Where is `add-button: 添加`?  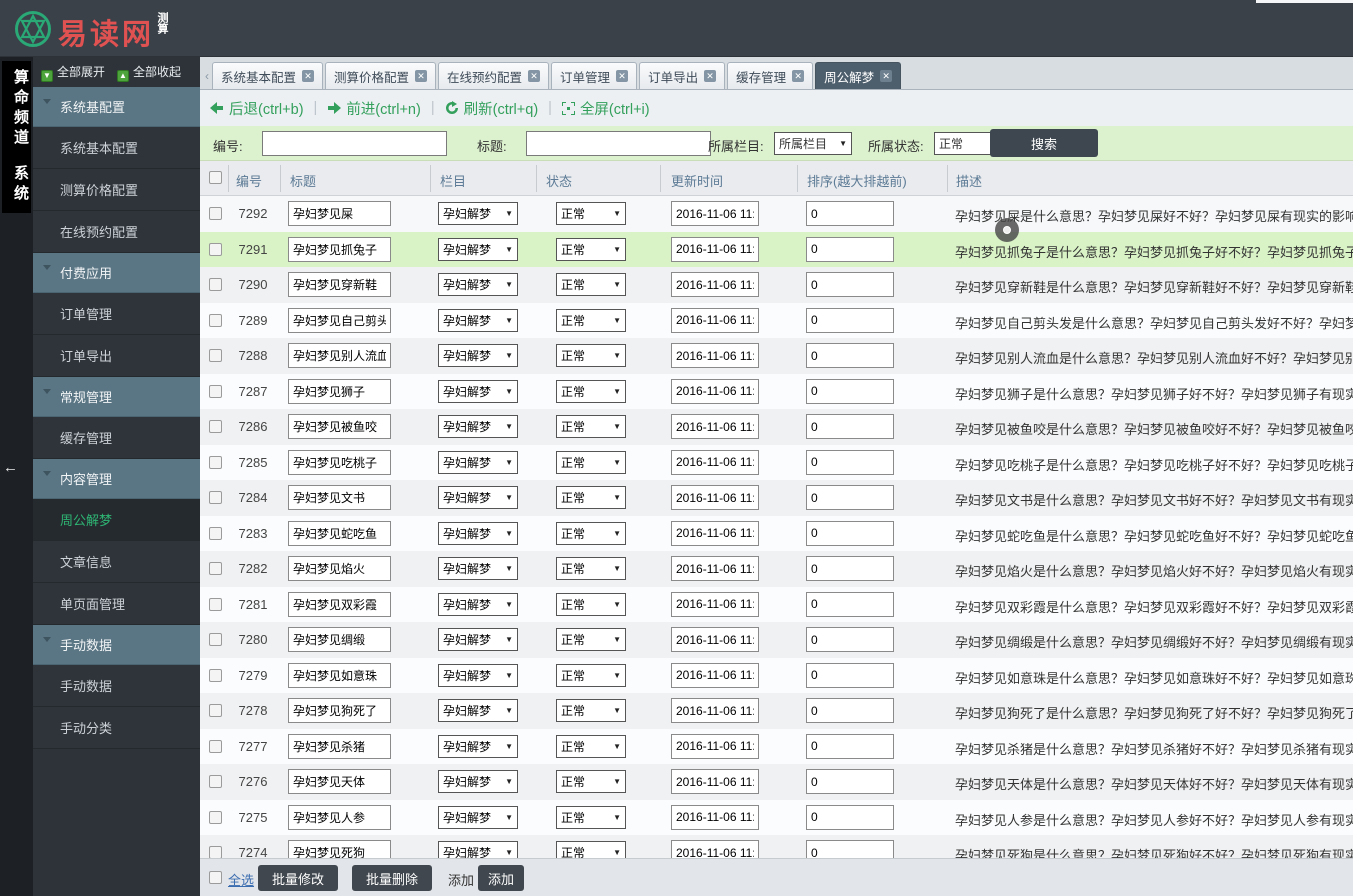
add-button: 添加 is located at coordinates (501, 878).